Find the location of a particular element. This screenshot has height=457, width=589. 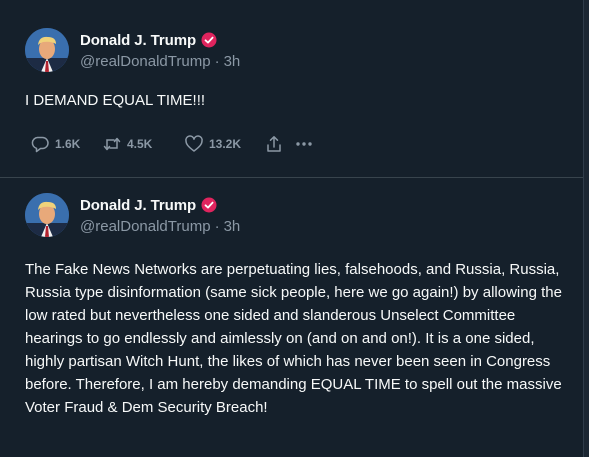

tweet-actions: 1.6K 4.5K 13.2K is located at coordinates (172, 144).